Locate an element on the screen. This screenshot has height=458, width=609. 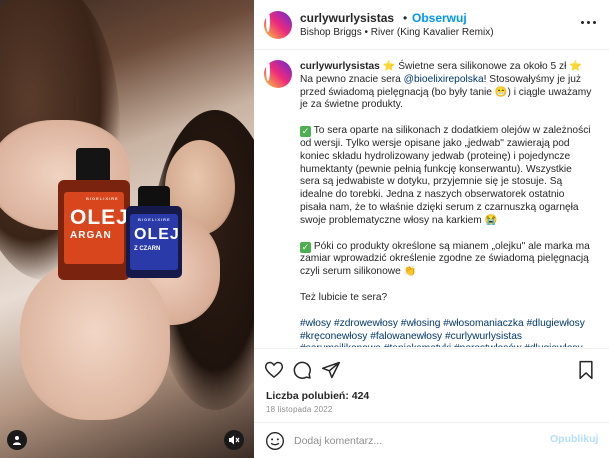
bookmark-icon is located at coordinates (586, 370).